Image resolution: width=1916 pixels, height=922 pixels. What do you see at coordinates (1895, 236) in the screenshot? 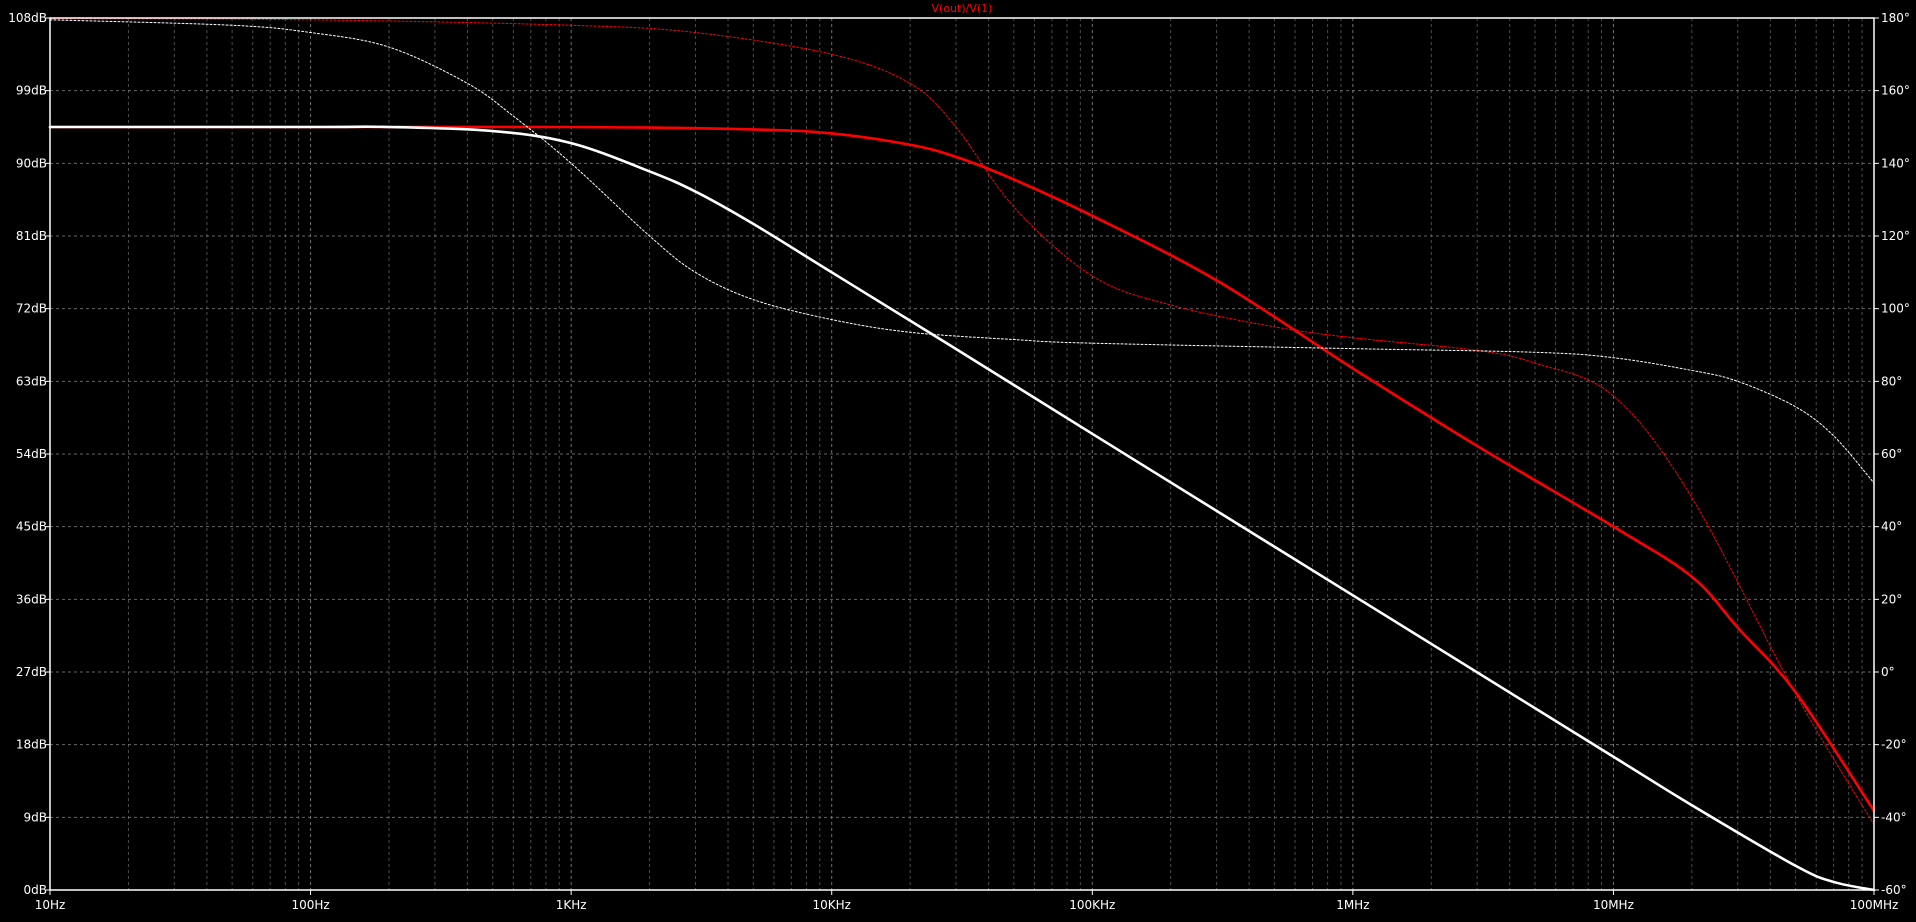
I see `y-right-tick-label: 120°` at bounding box center [1895, 236].